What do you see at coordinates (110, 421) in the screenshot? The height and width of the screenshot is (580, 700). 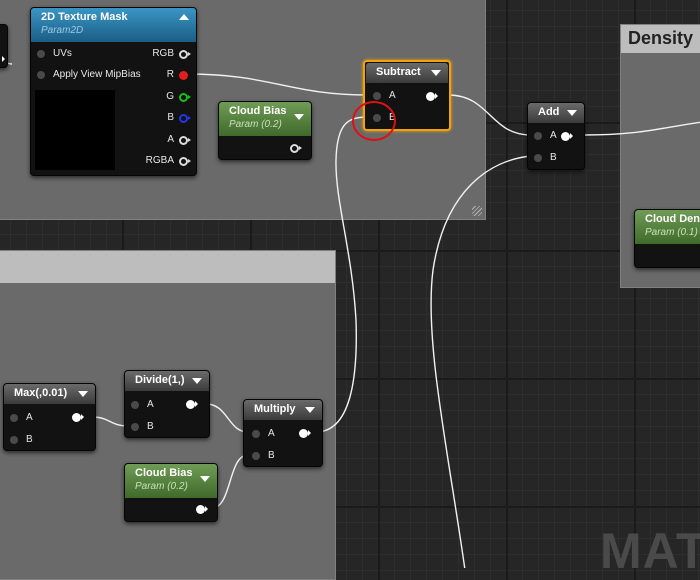 I see `wire-max-to-divide` at bounding box center [110, 421].